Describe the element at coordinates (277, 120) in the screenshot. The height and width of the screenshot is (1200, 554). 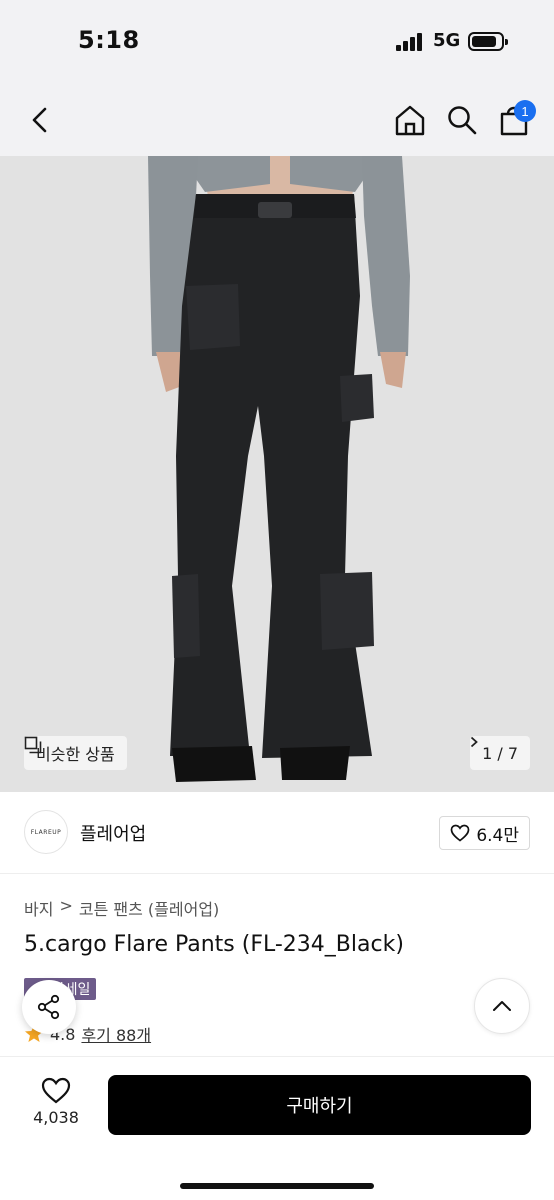
I see `top-nav: 1` at that location.